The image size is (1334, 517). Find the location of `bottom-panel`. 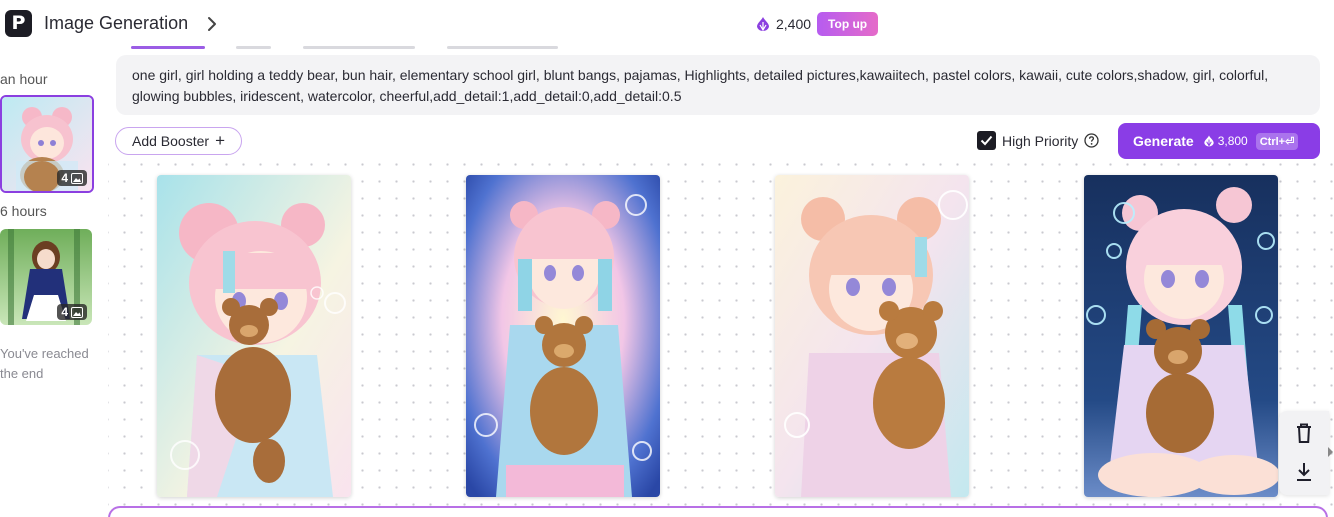

bottom-panel is located at coordinates (718, 511).